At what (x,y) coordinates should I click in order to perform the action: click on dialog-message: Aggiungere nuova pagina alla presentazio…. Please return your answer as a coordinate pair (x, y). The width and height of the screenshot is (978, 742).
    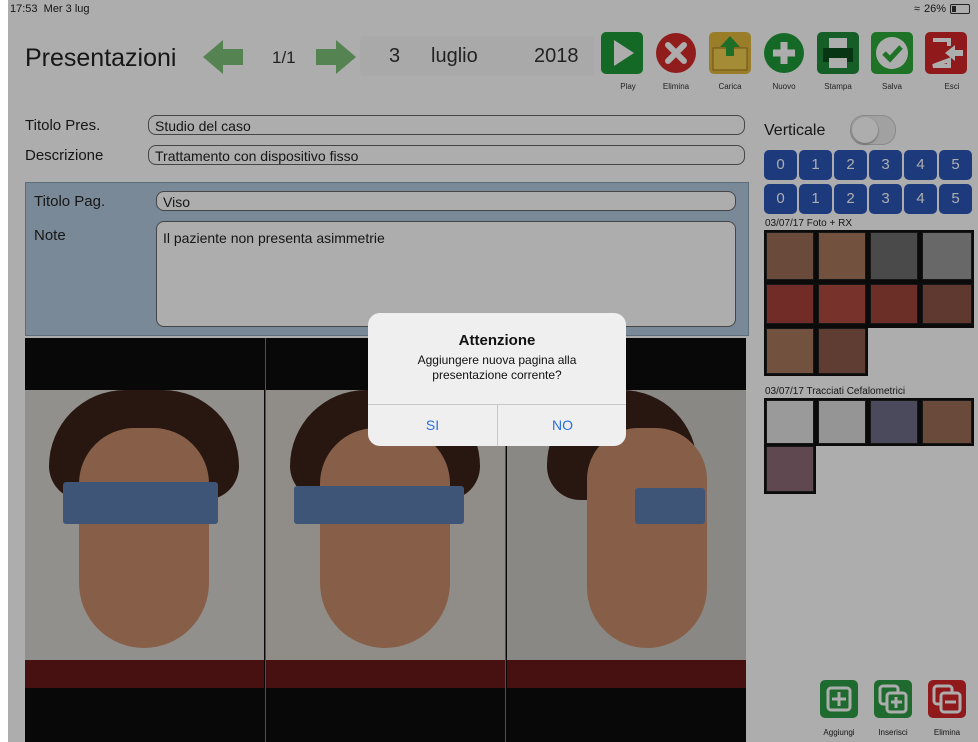
    Looking at the image, I should click on (497, 367).